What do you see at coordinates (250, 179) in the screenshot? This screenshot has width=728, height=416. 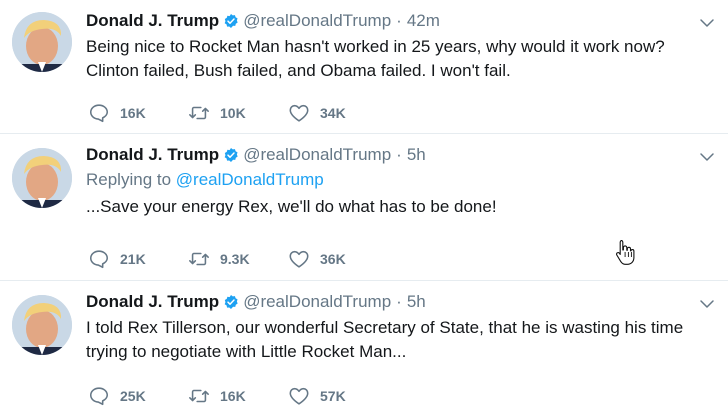 I see `replying-to-handle-link: @realDonaldTrump` at bounding box center [250, 179].